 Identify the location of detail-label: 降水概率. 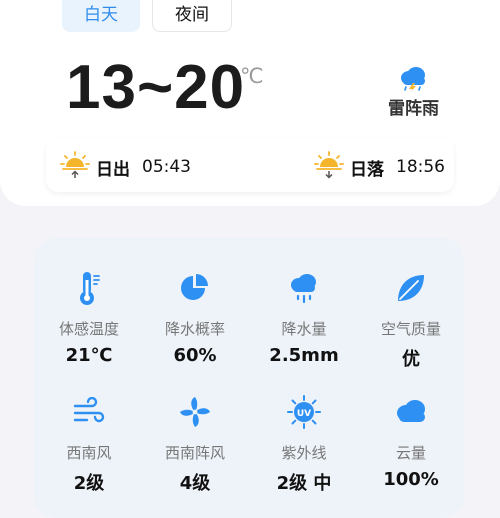
(194, 329).